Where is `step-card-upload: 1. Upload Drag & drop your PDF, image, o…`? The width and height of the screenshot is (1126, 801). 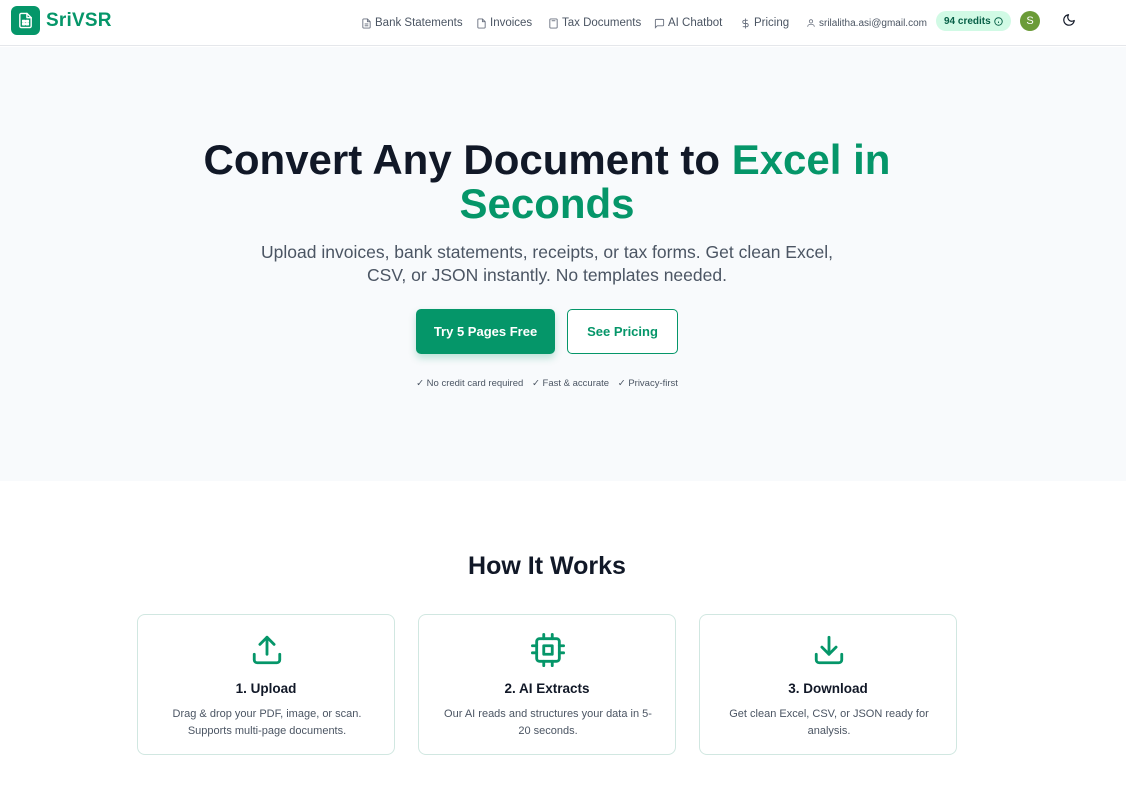 step-card-upload: 1. Upload Drag & drop your PDF, image, o… is located at coordinates (266, 684).